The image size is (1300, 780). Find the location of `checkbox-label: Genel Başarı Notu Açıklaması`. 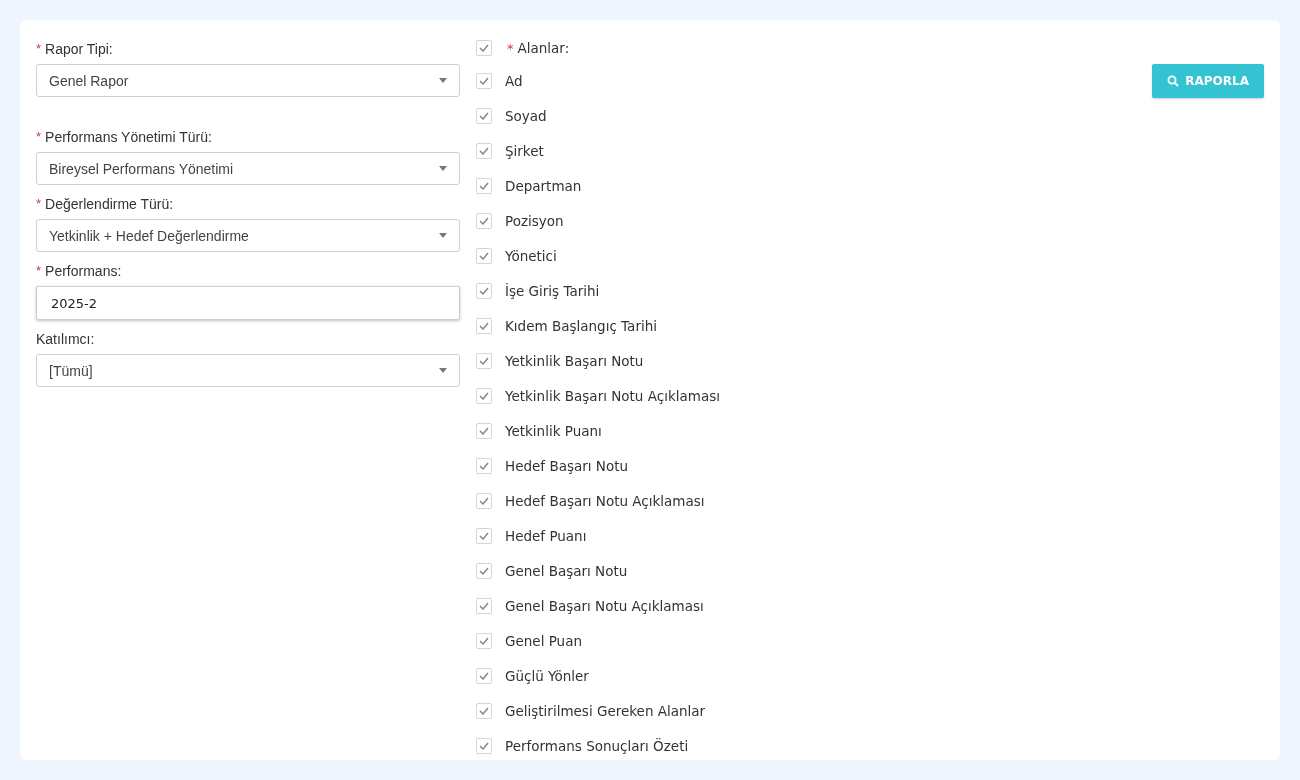

checkbox-label: Genel Başarı Notu Açıklaması is located at coordinates (604, 605).